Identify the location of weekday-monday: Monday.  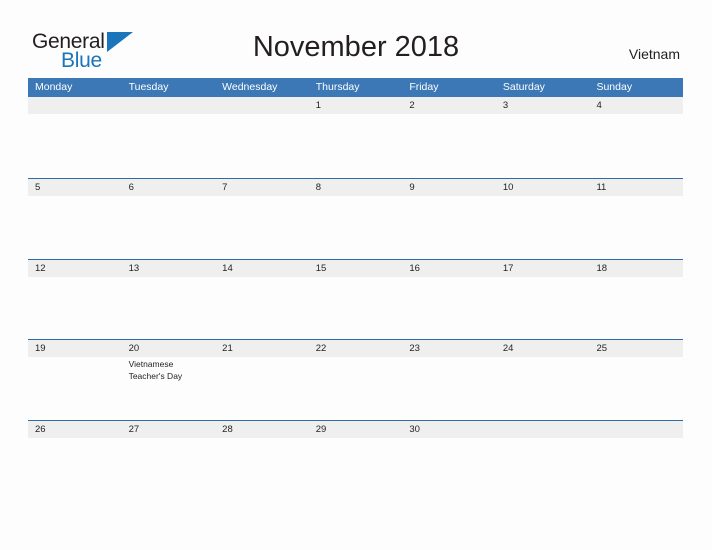
(54, 87).